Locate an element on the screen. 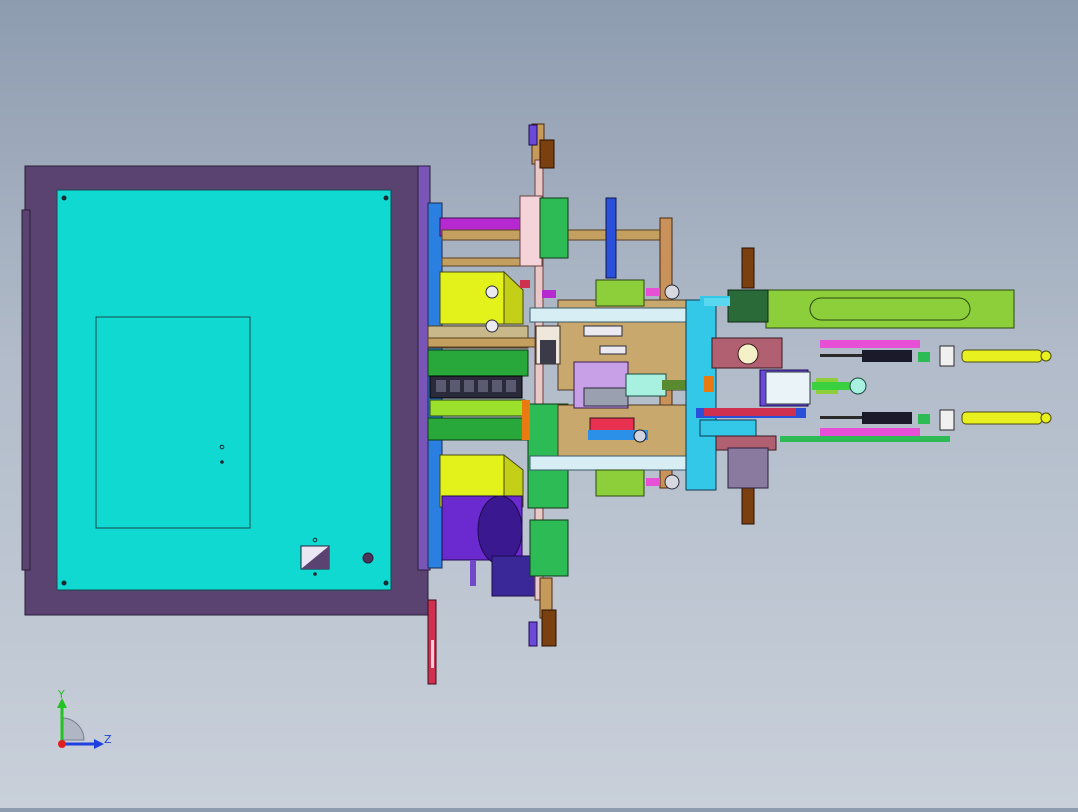 This screenshot has width=1078, height=812. frame-notch-top is located at coordinates (26, 390).